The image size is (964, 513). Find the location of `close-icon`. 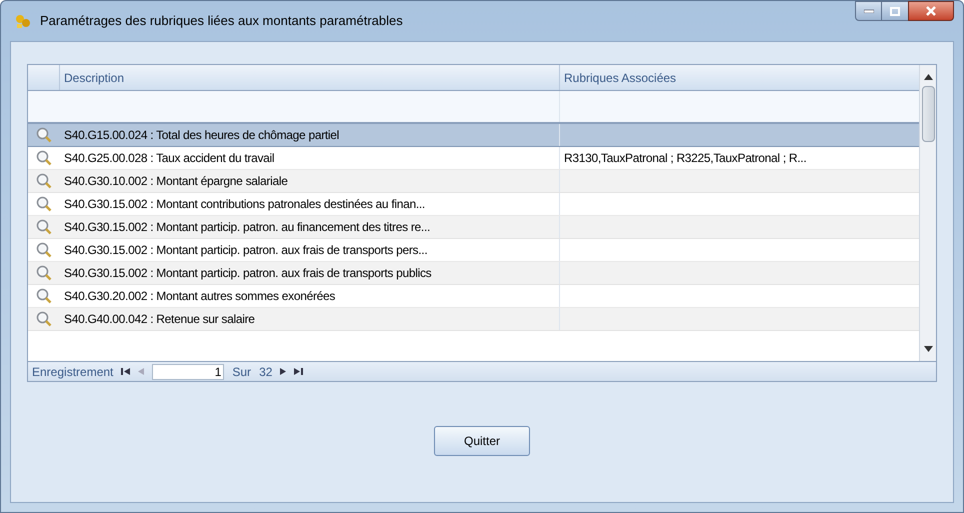

close-icon is located at coordinates (931, 11).